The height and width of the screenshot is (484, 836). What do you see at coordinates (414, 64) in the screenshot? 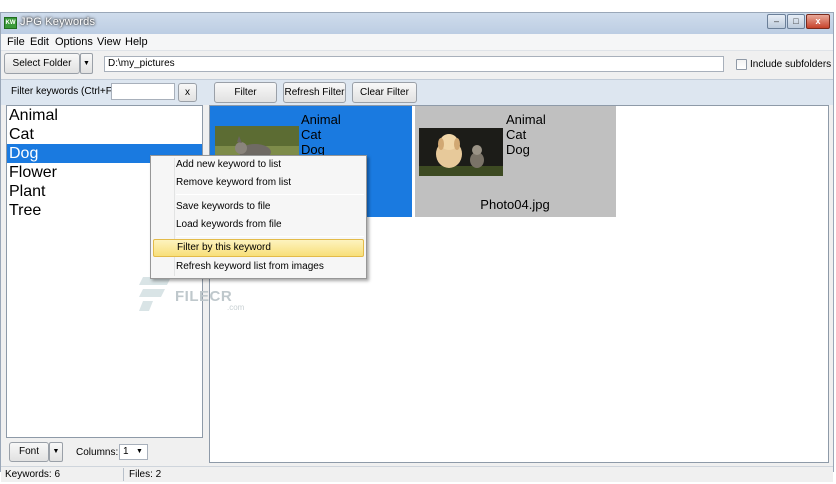
I see `folder-path-field: D:\my_pictures` at bounding box center [414, 64].